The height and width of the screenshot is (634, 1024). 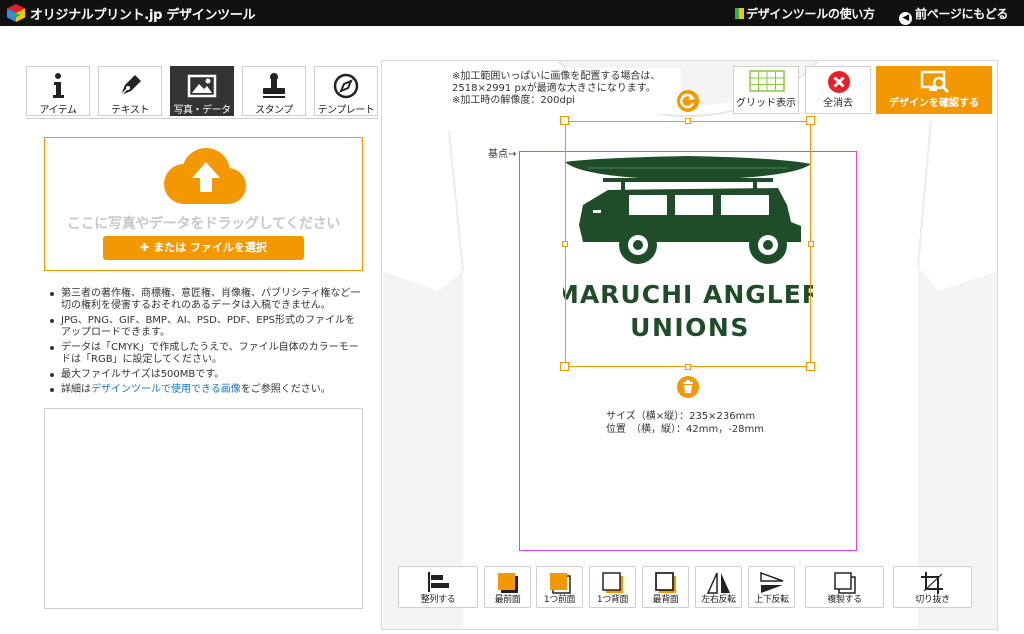 I want to click on clear-all-button: 全消去, so click(x=838, y=90).